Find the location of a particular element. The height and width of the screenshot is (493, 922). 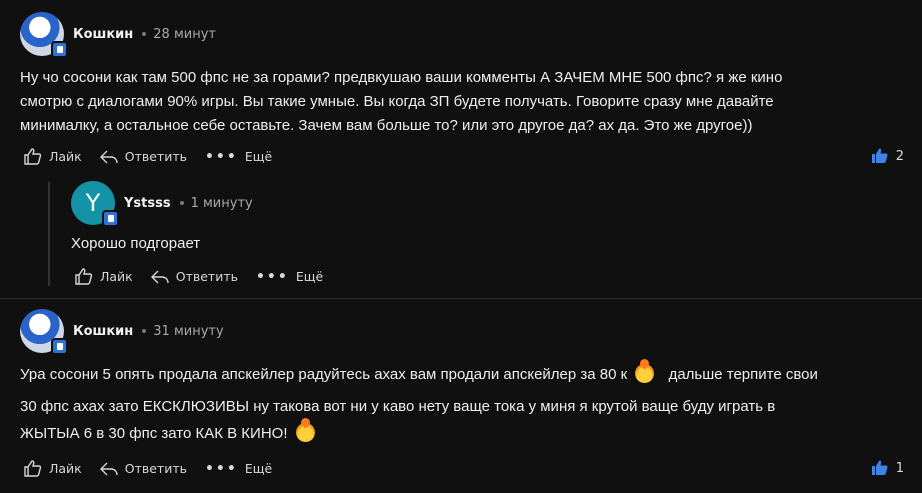

likes-counter: 1 is located at coordinates (887, 468).